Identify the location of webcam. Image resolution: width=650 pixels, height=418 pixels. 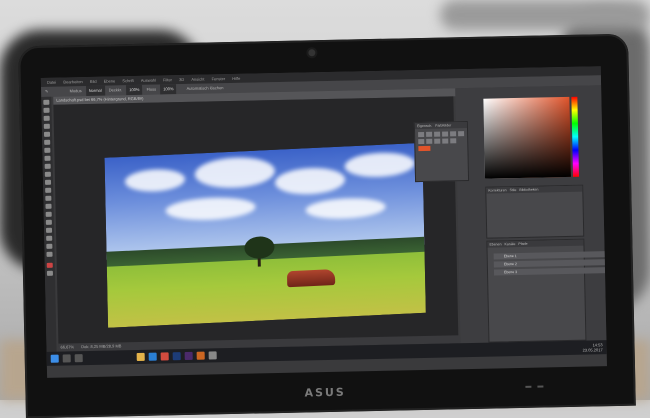
(312, 53).